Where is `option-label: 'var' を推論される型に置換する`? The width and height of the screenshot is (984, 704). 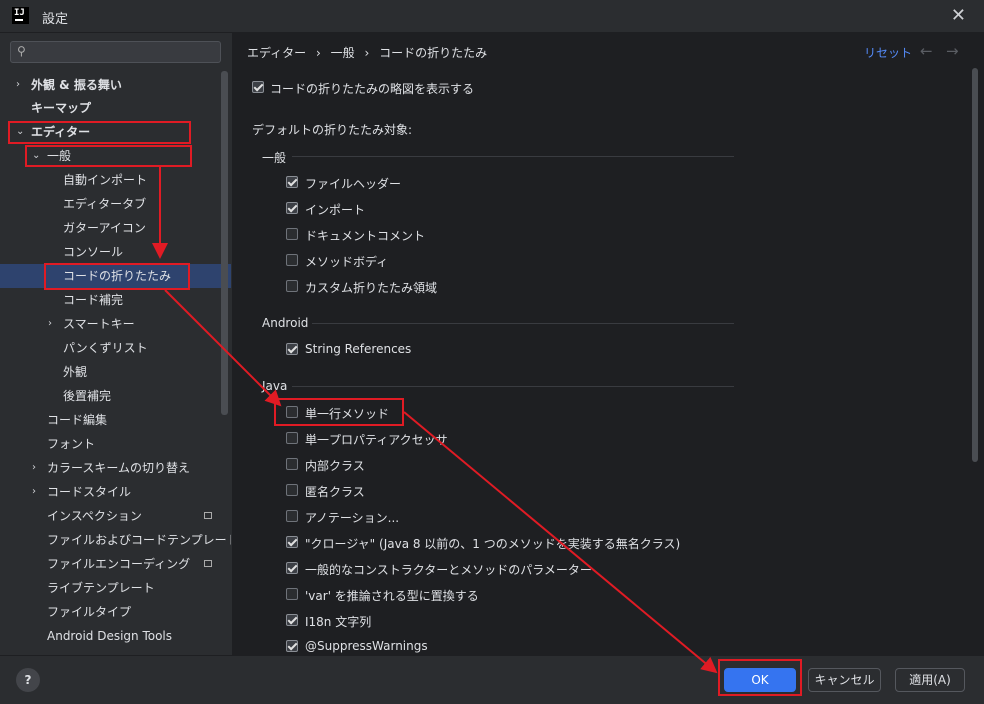
option-label: 'var' を推論される型に置換する is located at coordinates (392, 596).